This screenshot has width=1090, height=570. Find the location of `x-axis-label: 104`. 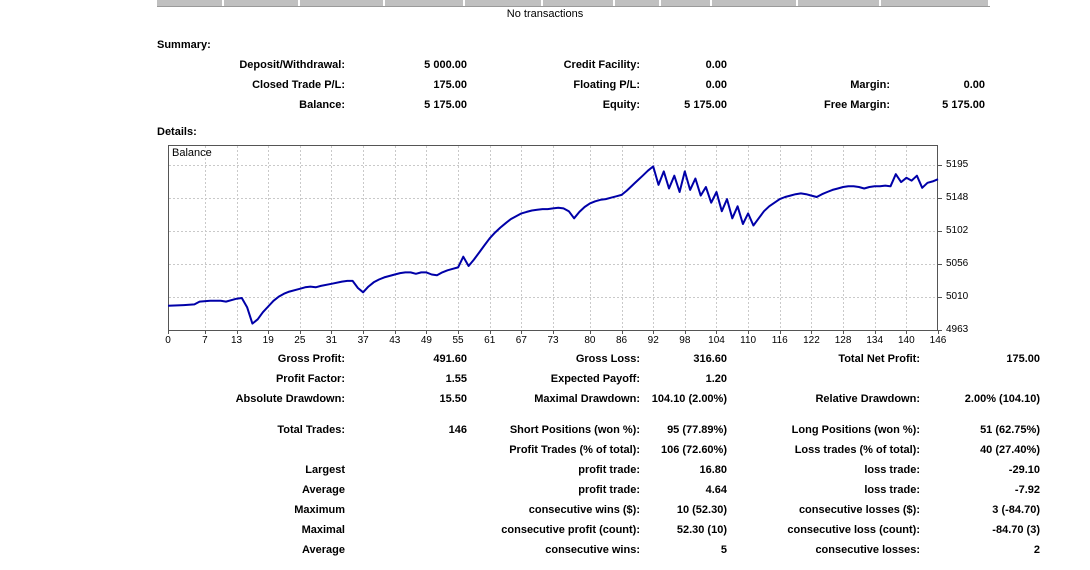

x-axis-label: 104 is located at coordinates (716, 340).